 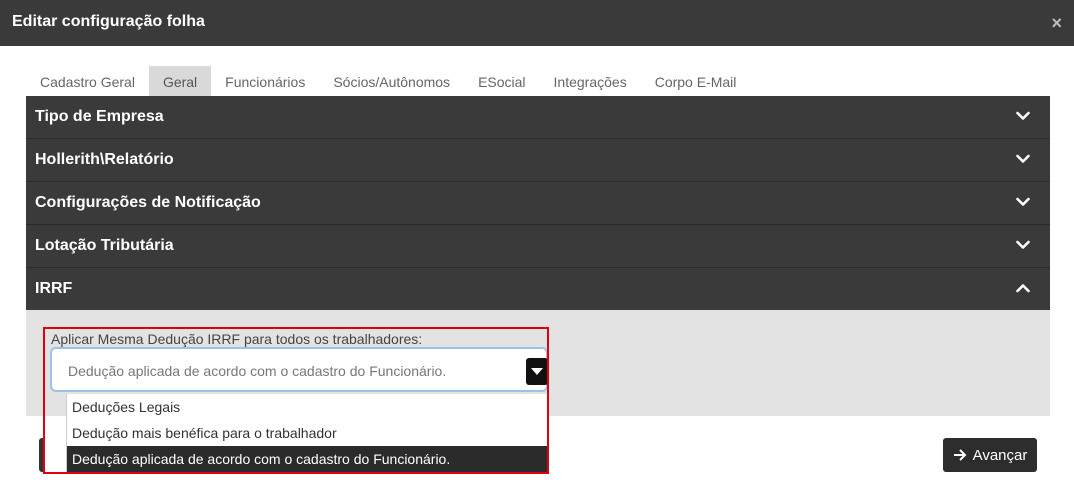 What do you see at coordinates (87, 81) in the screenshot?
I see `tab-cadastro-geral: Cadastro Geral` at bounding box center [87, 81].